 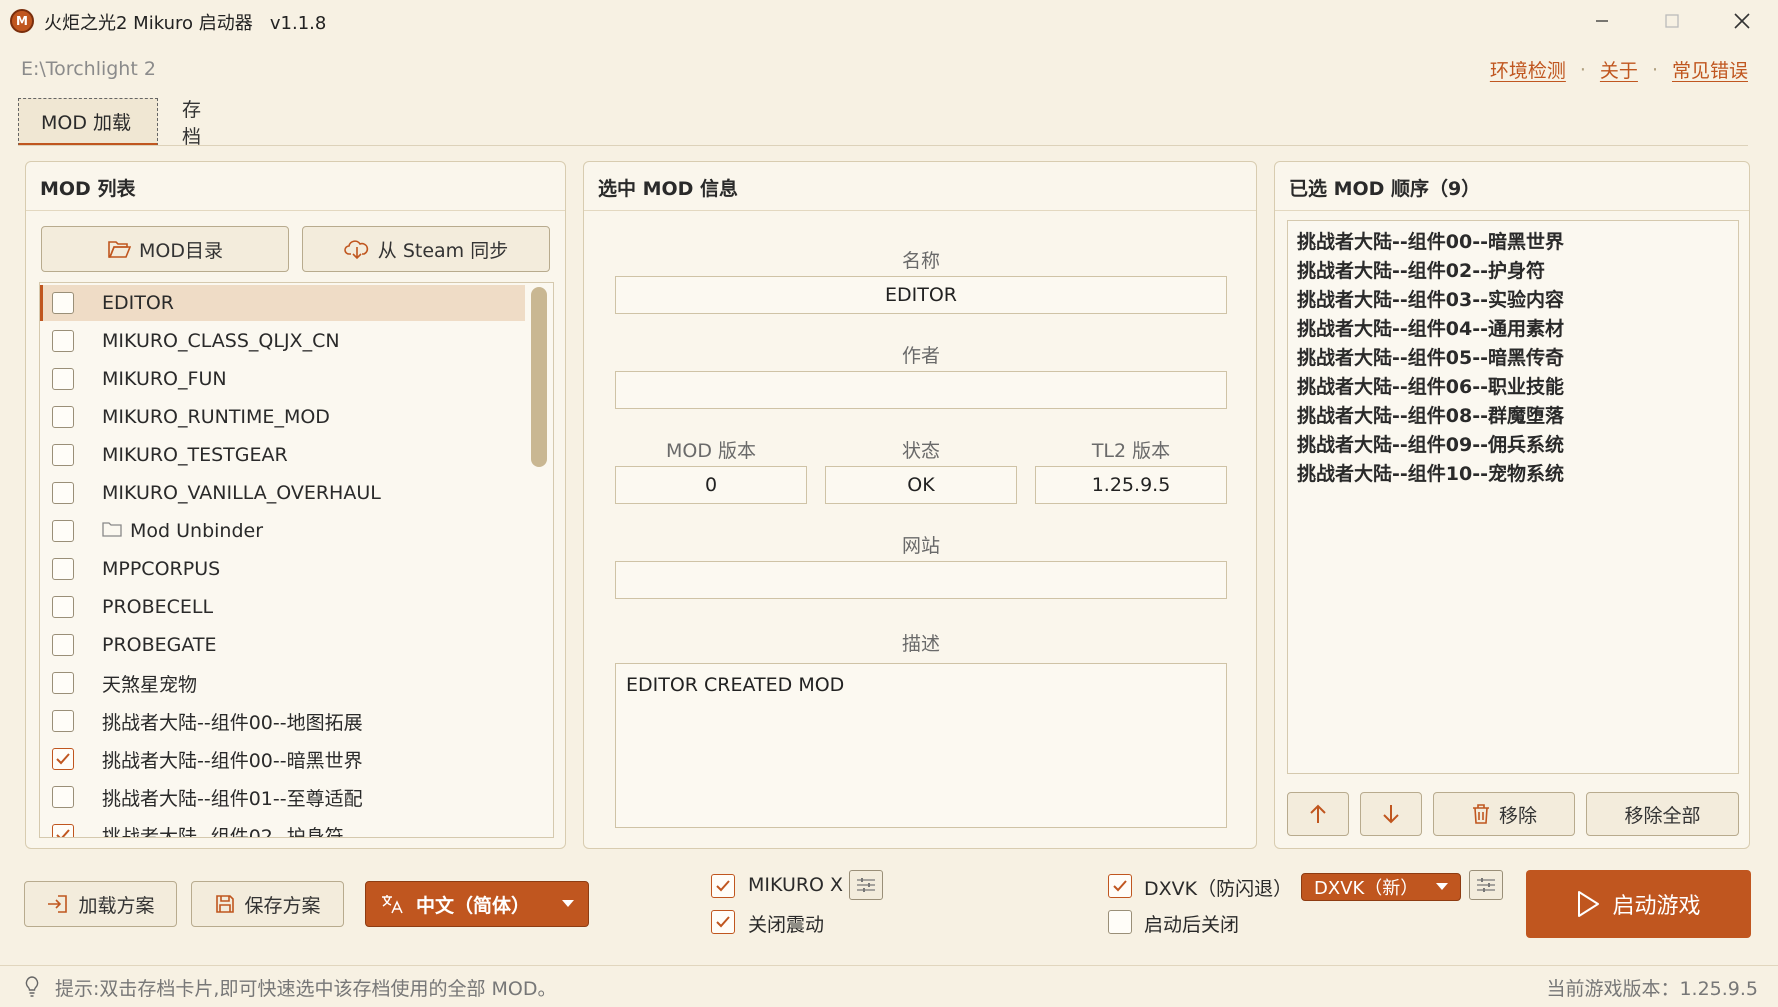 What do you see at coordinates (426, 249) in the screenshot?
I see `steam-sync-button: 从 Steam 同步` at bounding box center [426, 249].